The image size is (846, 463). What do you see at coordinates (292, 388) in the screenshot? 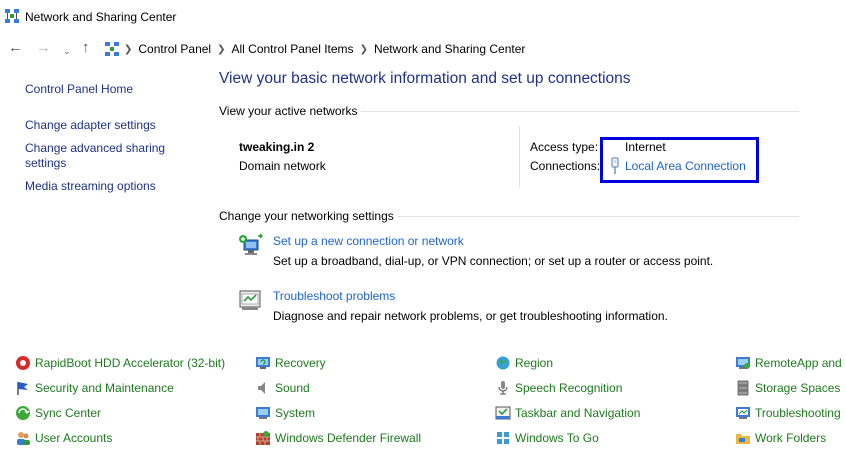
I see `cp-item-label: Sound` at bounding box center [292, 388].